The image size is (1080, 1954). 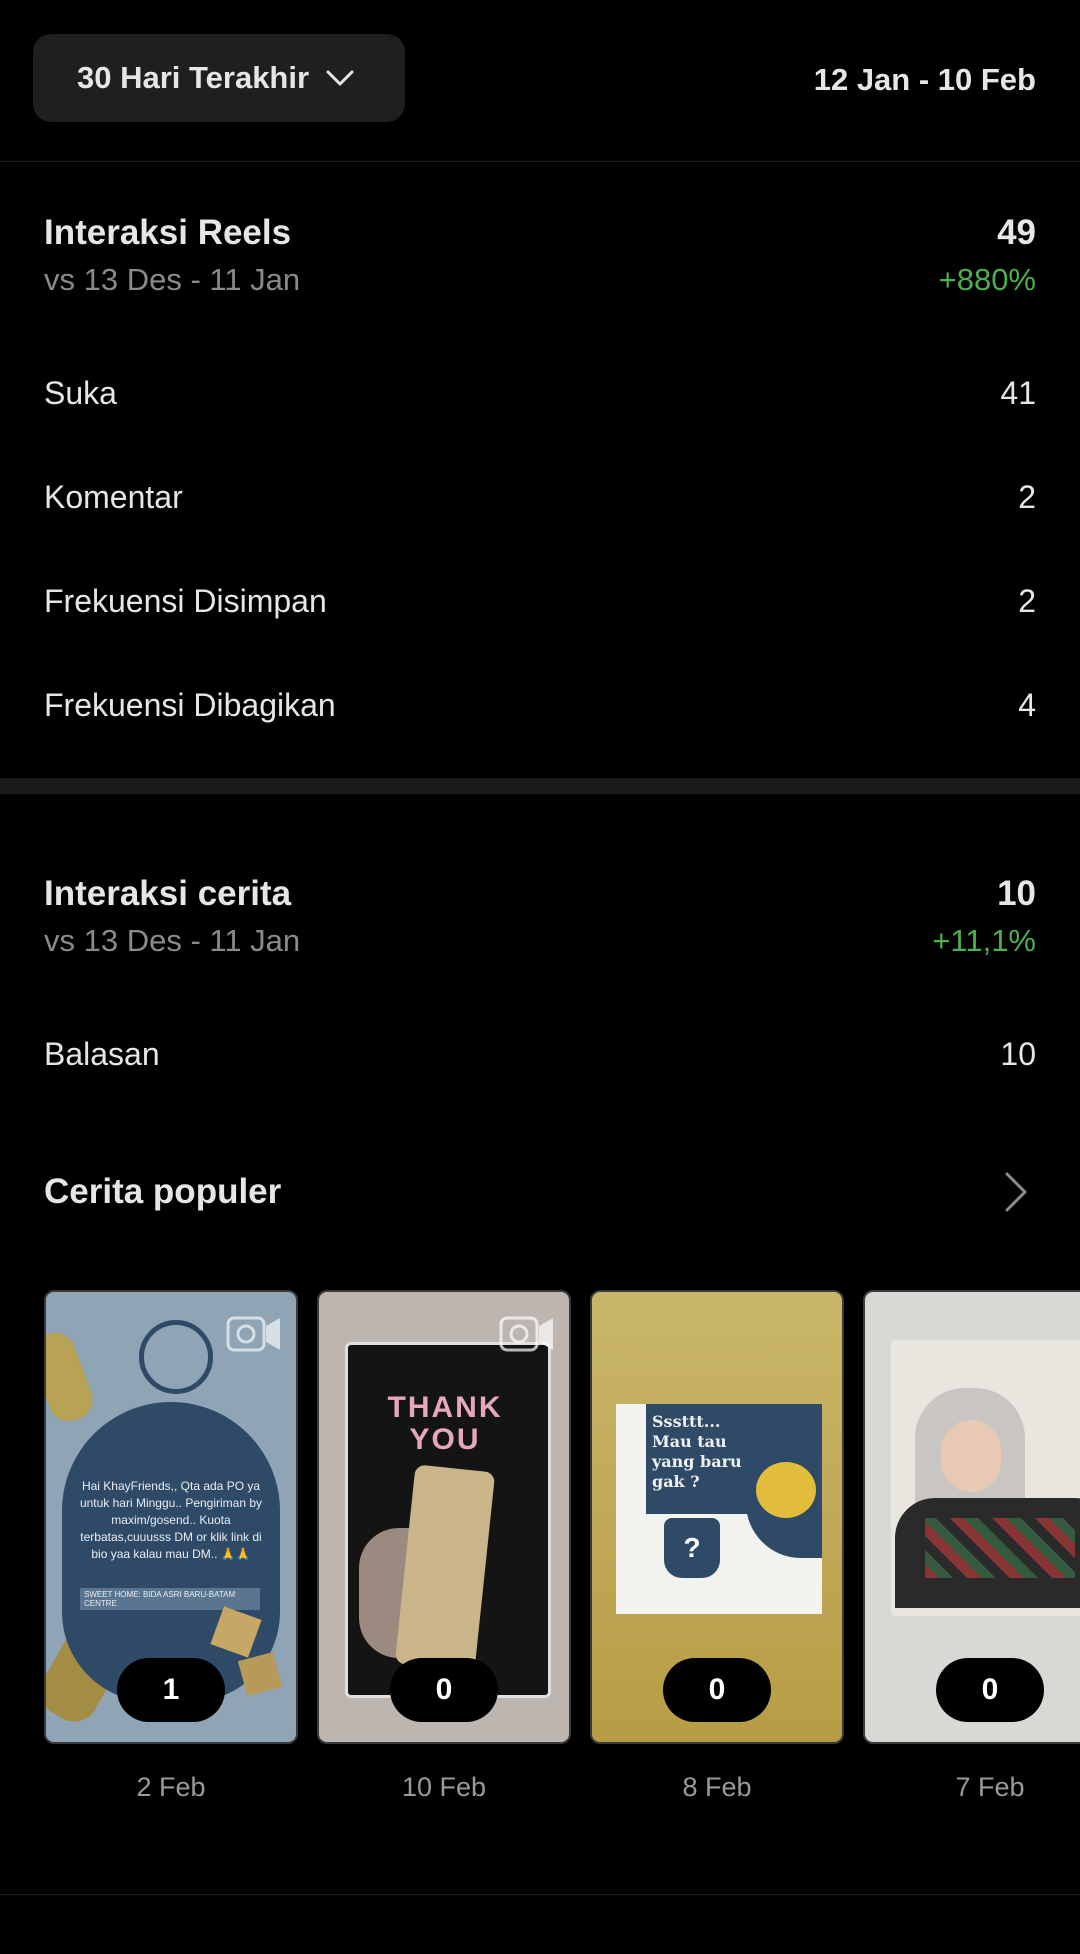 What do you see at coordinates (1016, 893) in the screenshot?
I see `story-interactions-total: 10` at bounding box center [1016, 893].